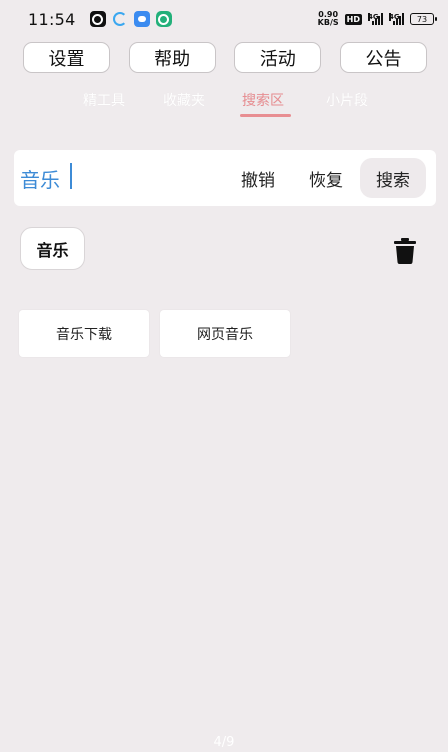  I want to click on tab-bar: 精工具 收藏夹 搜索区 小片段, so click(224, 105).